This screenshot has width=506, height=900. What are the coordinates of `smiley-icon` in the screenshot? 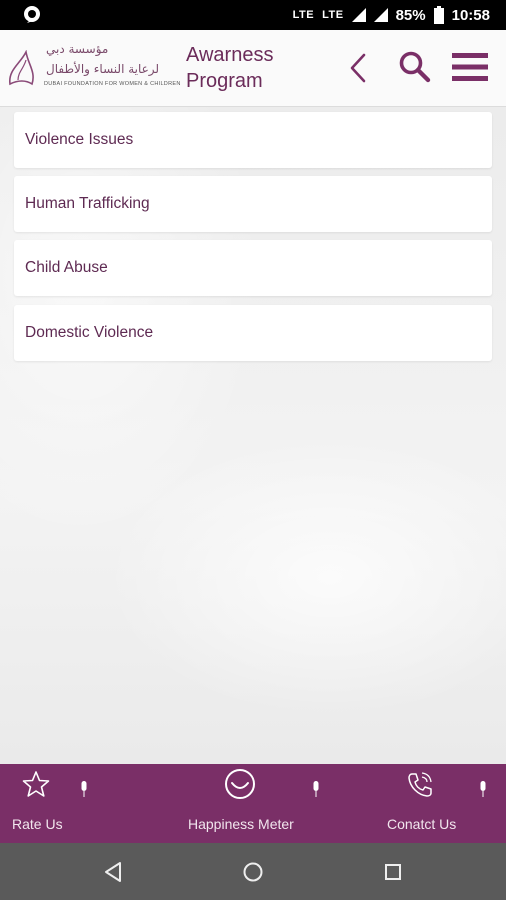 It's located at (240, 784).